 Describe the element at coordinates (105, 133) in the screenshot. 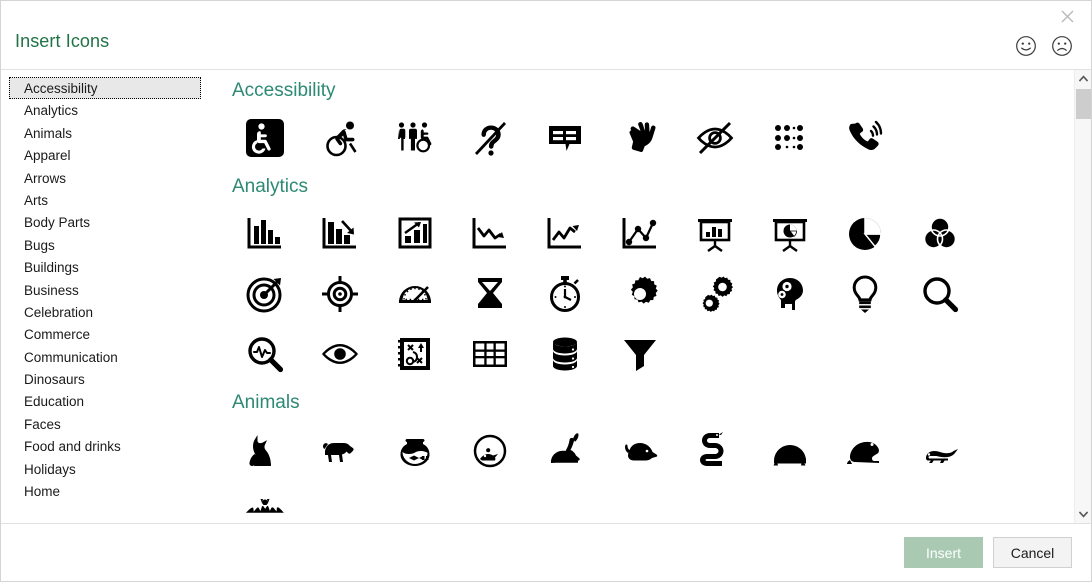

I see `sidebar-item-animals: Animals` at that location.